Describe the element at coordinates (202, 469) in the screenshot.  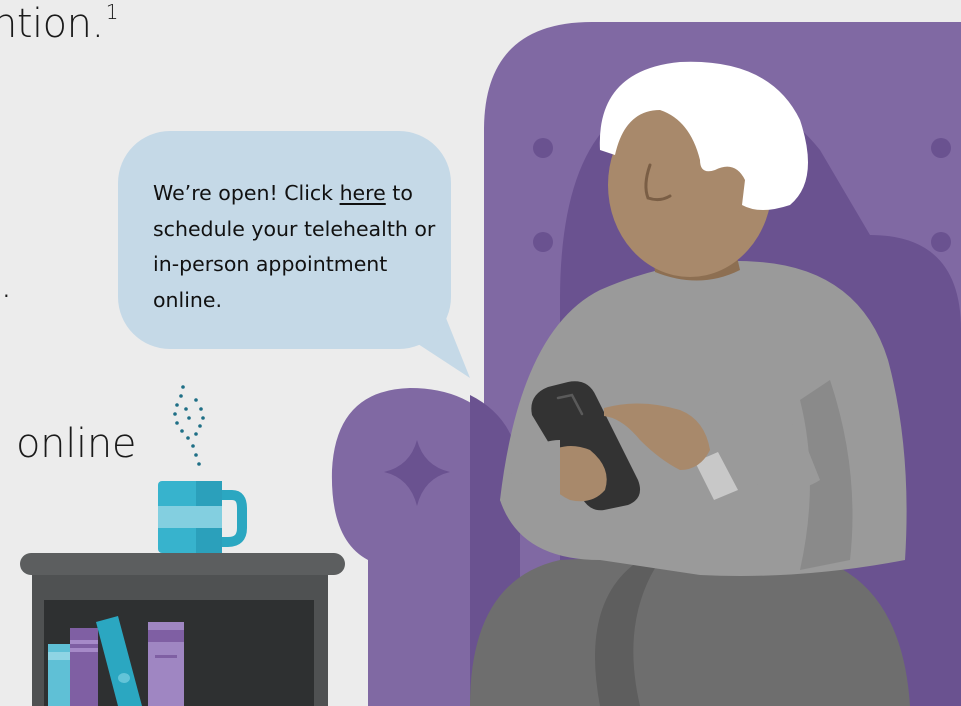
I see `coffee-mug` at that location.